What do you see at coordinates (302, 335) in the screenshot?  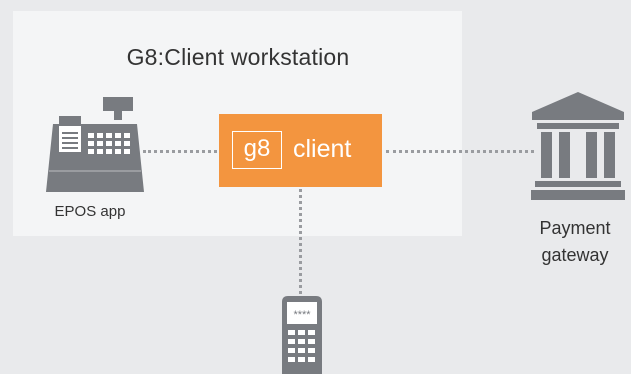 I see `card-terminal-icon: ****` at bounding box center [302, 335].